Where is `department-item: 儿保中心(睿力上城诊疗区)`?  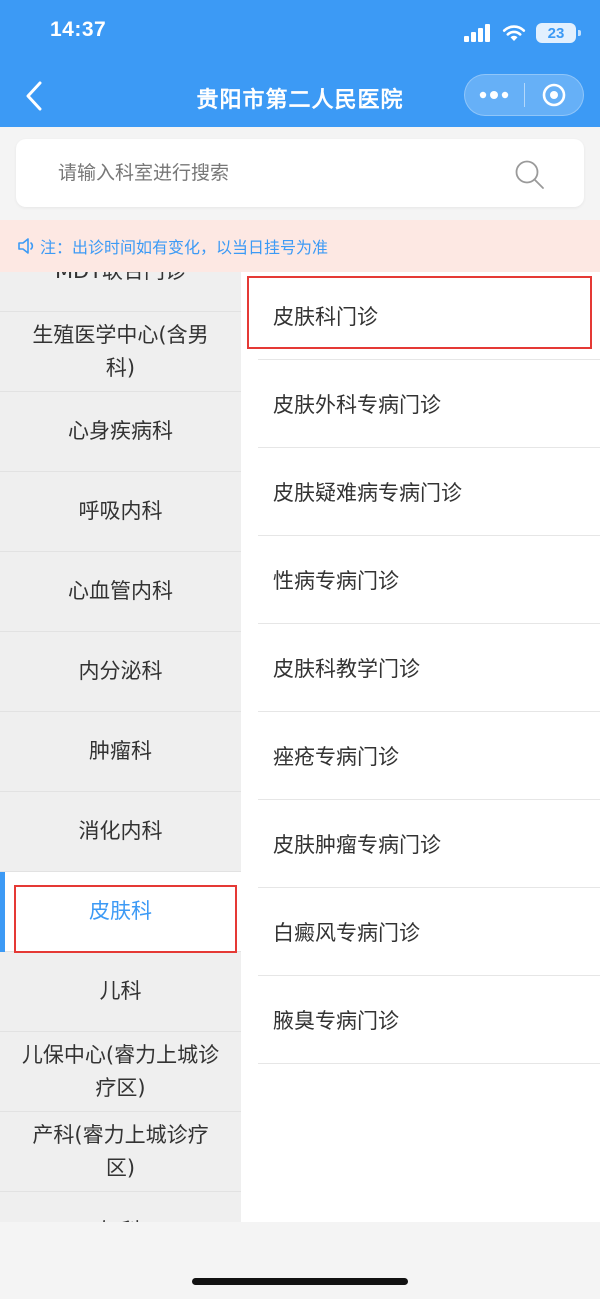 department-item: 儿保中心(睿力上城诊疗区) is located at coordinates (120, 1072).